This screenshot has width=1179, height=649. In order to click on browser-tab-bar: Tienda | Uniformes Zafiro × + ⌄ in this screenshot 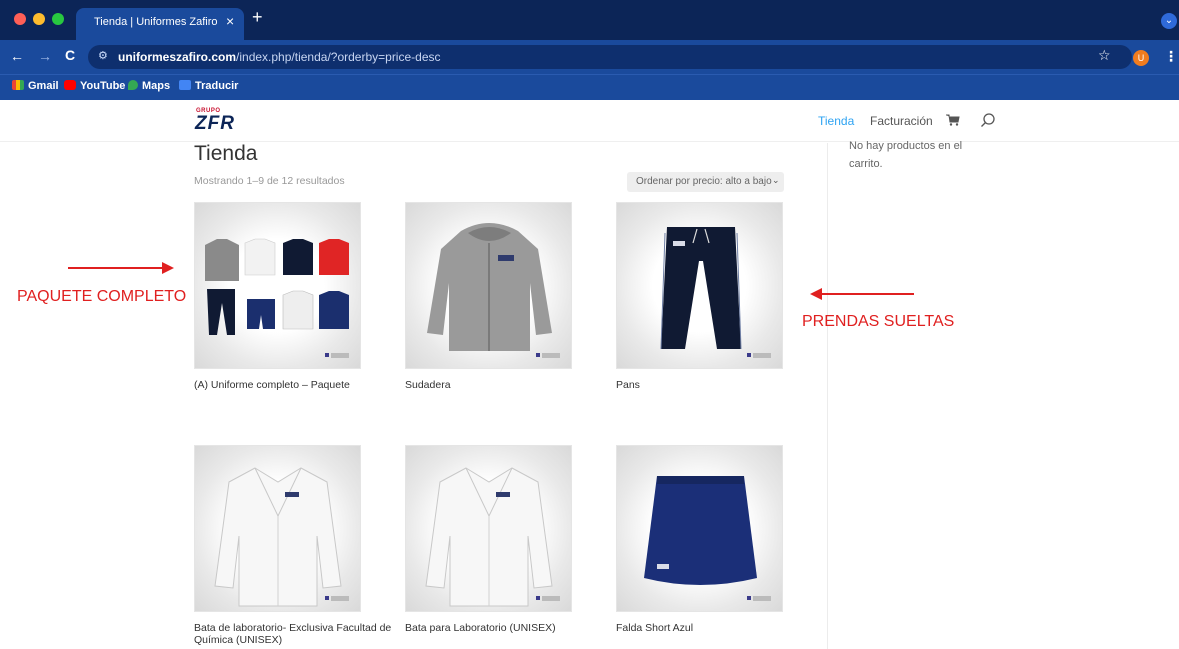, I will do `click(589, 20)`.